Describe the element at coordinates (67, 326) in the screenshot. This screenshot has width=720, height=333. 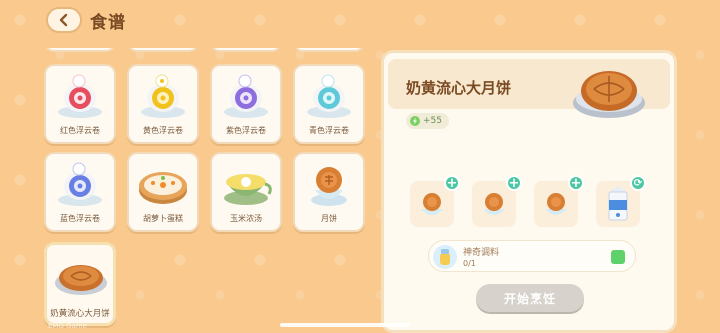
I see `watermark: EMG Game` at that location.